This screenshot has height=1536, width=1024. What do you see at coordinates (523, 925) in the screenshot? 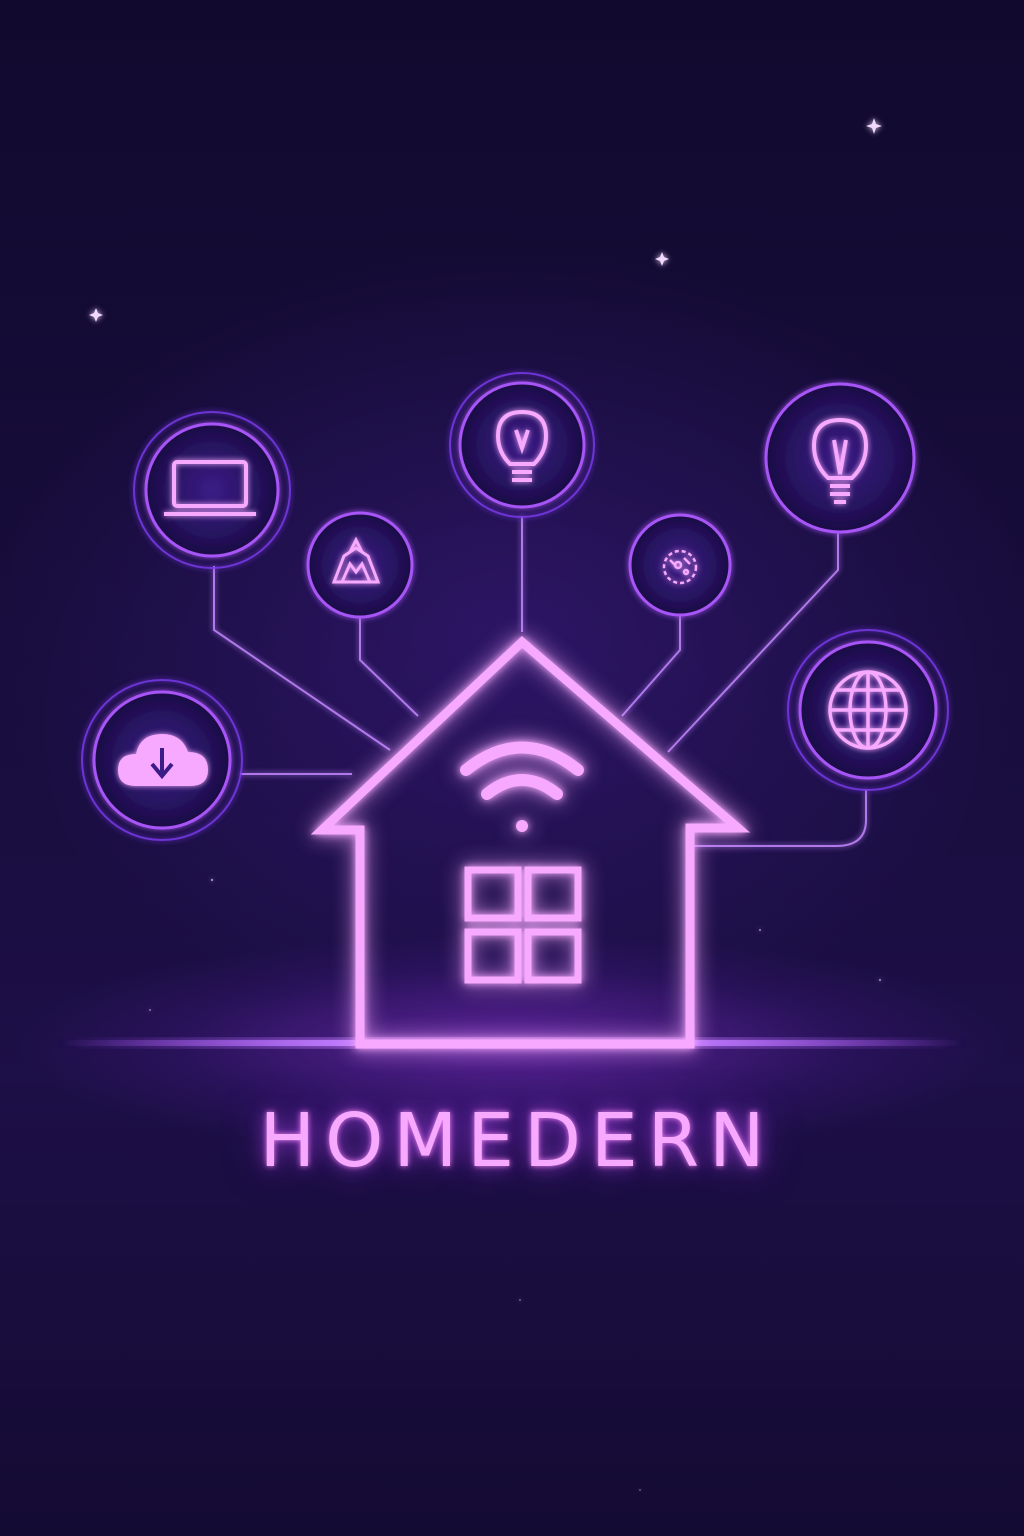
I see `window-icon` at bounding box center [523, 925].